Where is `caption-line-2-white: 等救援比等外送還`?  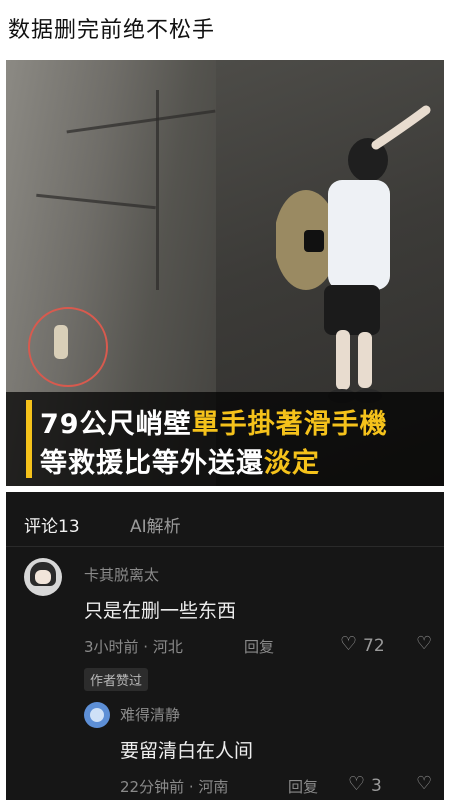 caption-line-2-white: 等救援比等外送還 is located at coordinates (152, 463).